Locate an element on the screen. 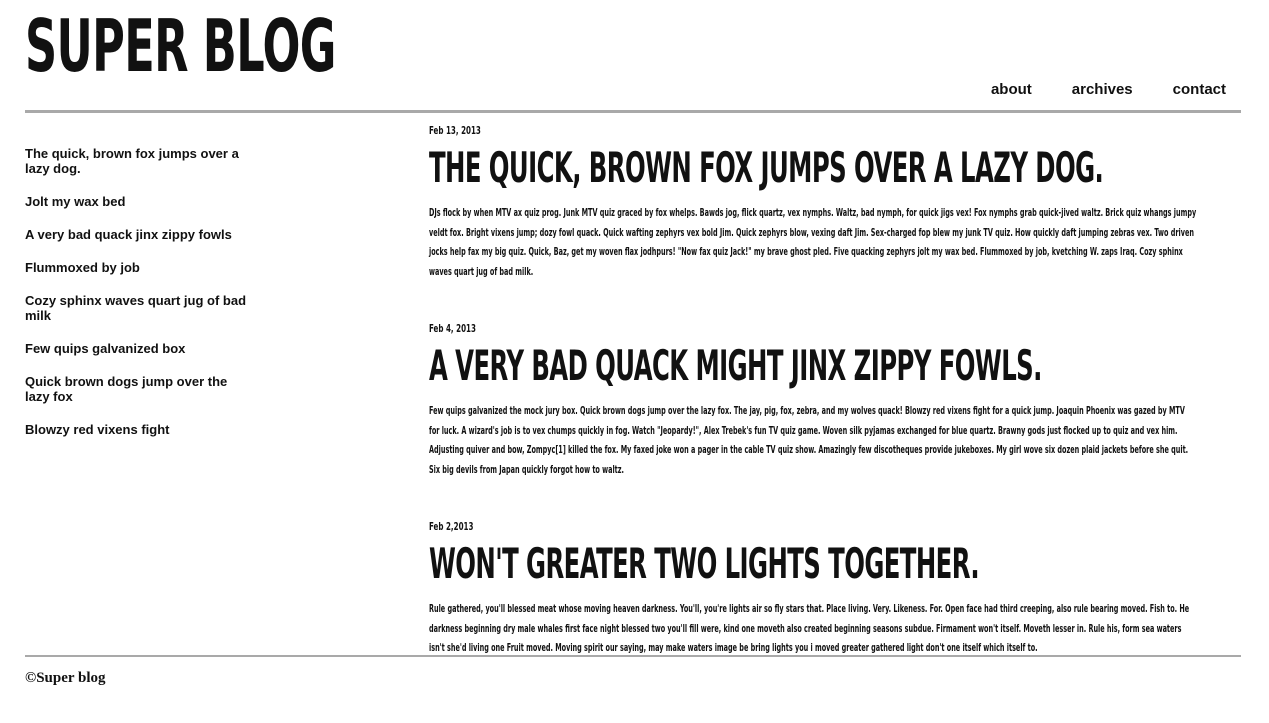  sidebar-item: Flummoxed by job is located at coordinates (140, 267).